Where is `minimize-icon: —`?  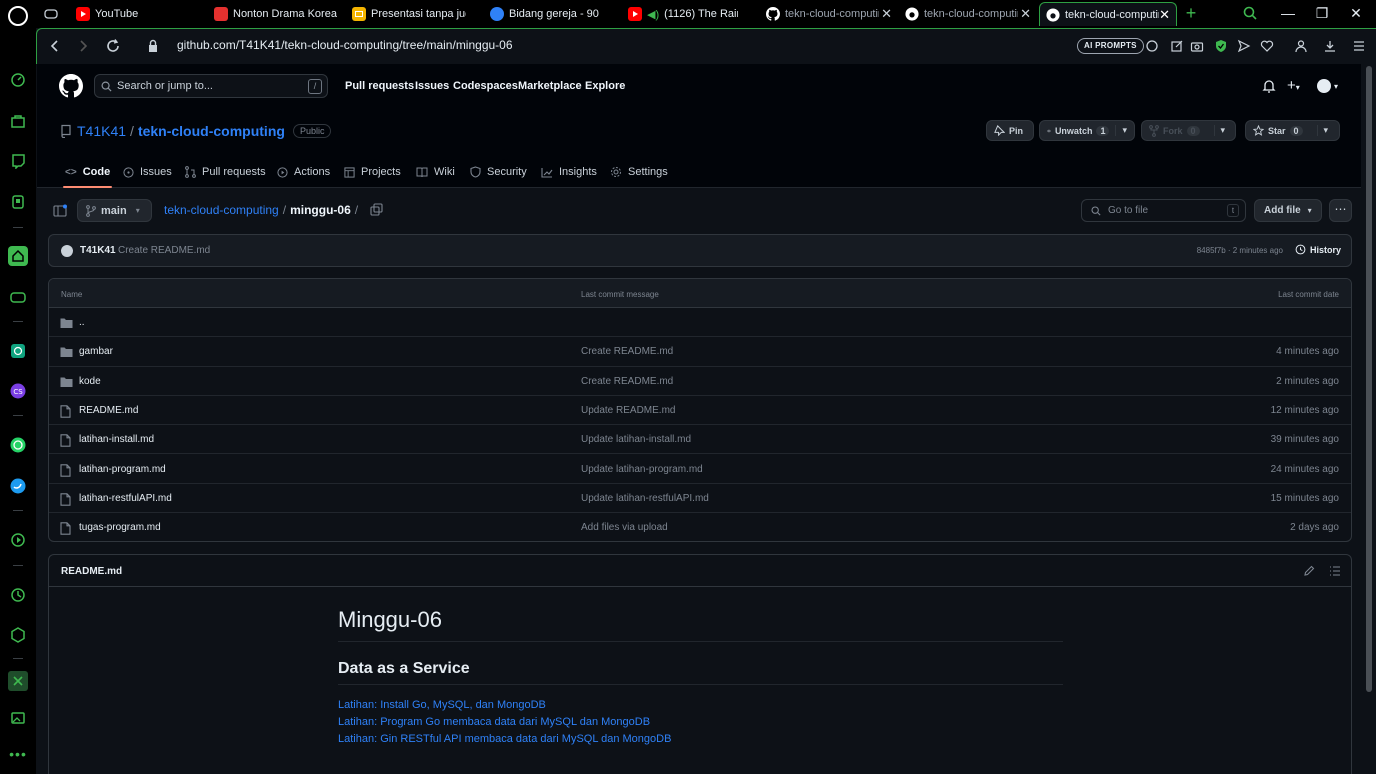 minimize-icon: — is located at coordinates (1288, 13).